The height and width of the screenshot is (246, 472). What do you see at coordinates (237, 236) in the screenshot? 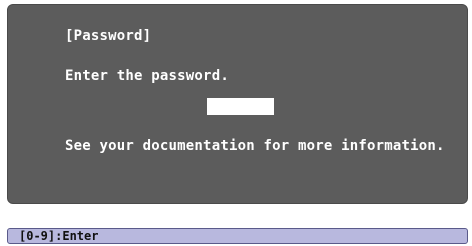
I see `key-hint-bar: [0-9]:Enter` at bounding box center [237, 236].